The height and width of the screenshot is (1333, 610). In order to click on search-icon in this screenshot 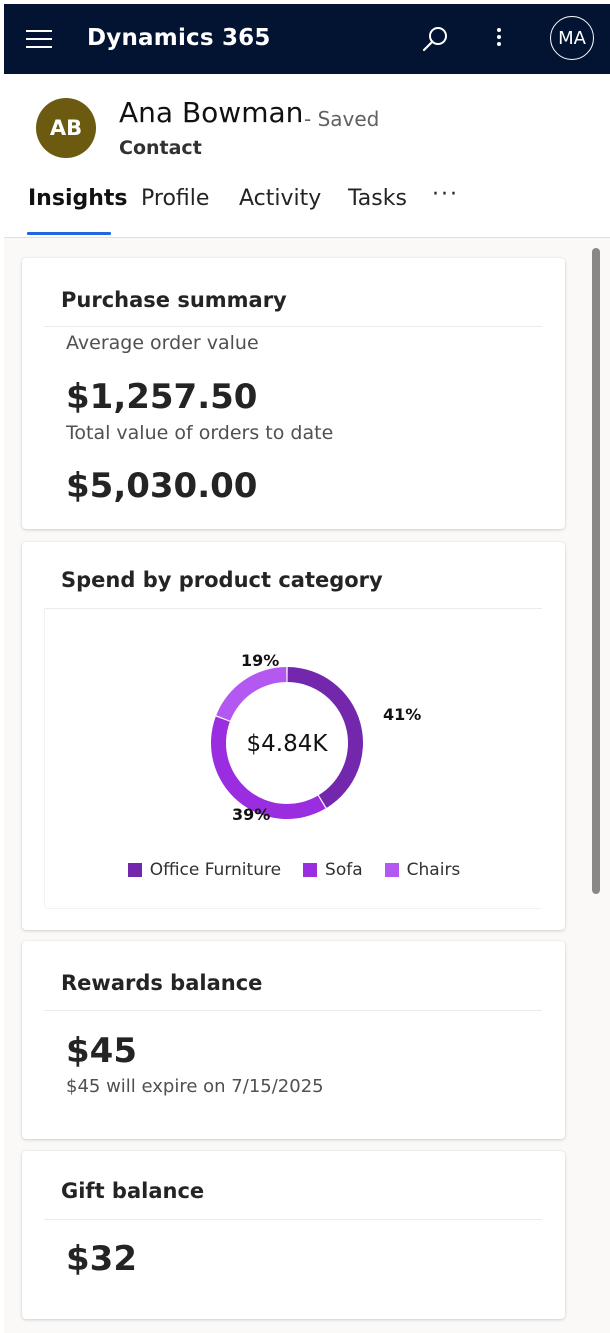, I will do `click(435, 39)`.